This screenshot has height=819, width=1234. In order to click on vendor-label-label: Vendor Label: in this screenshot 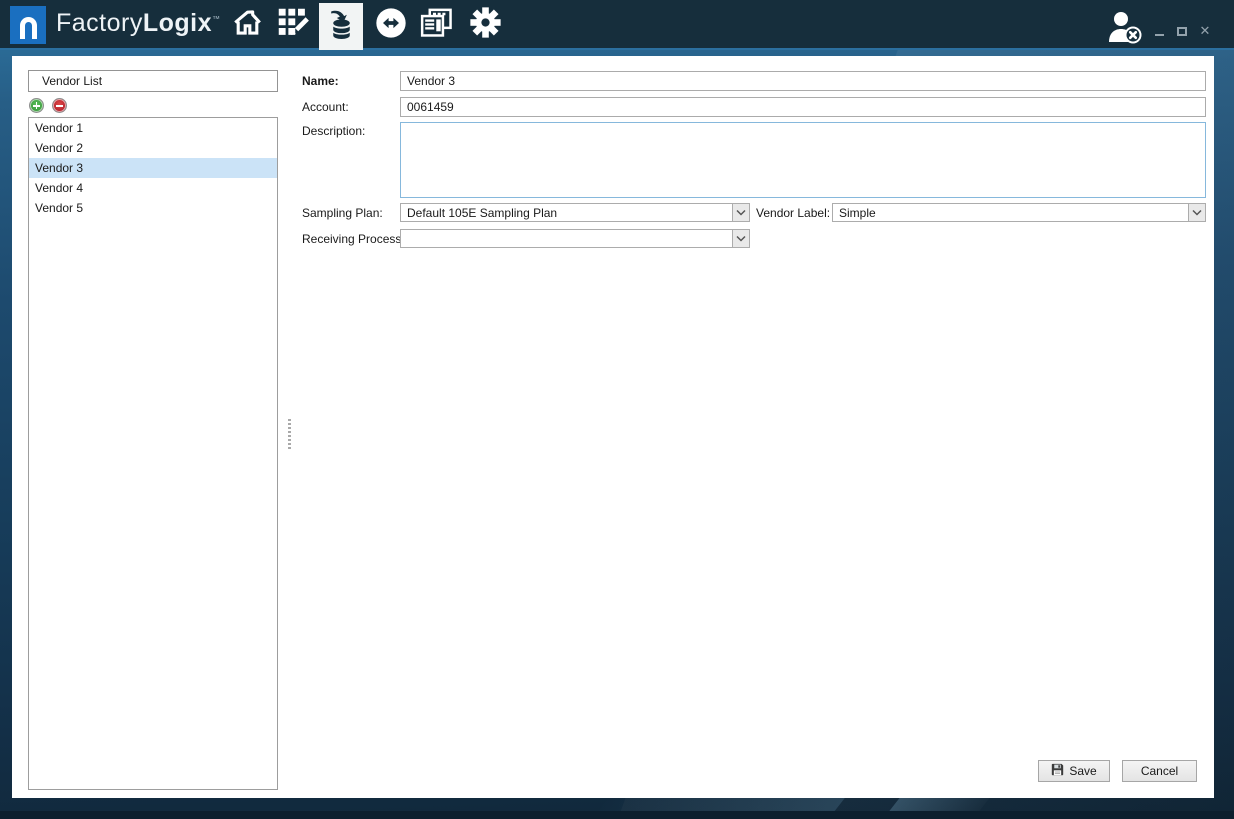, I will do `click(793, 213)`.